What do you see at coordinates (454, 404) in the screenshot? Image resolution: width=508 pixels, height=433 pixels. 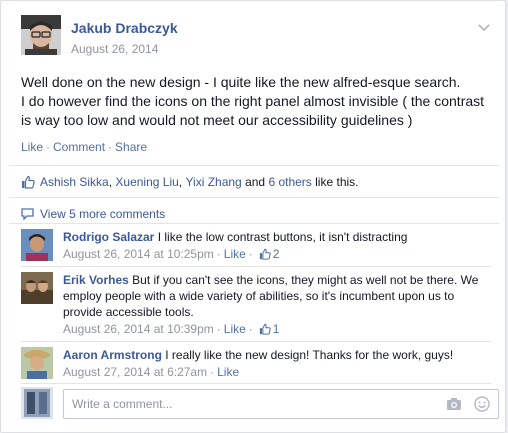 I see `camera-icon` at bounding box center [454, 404].